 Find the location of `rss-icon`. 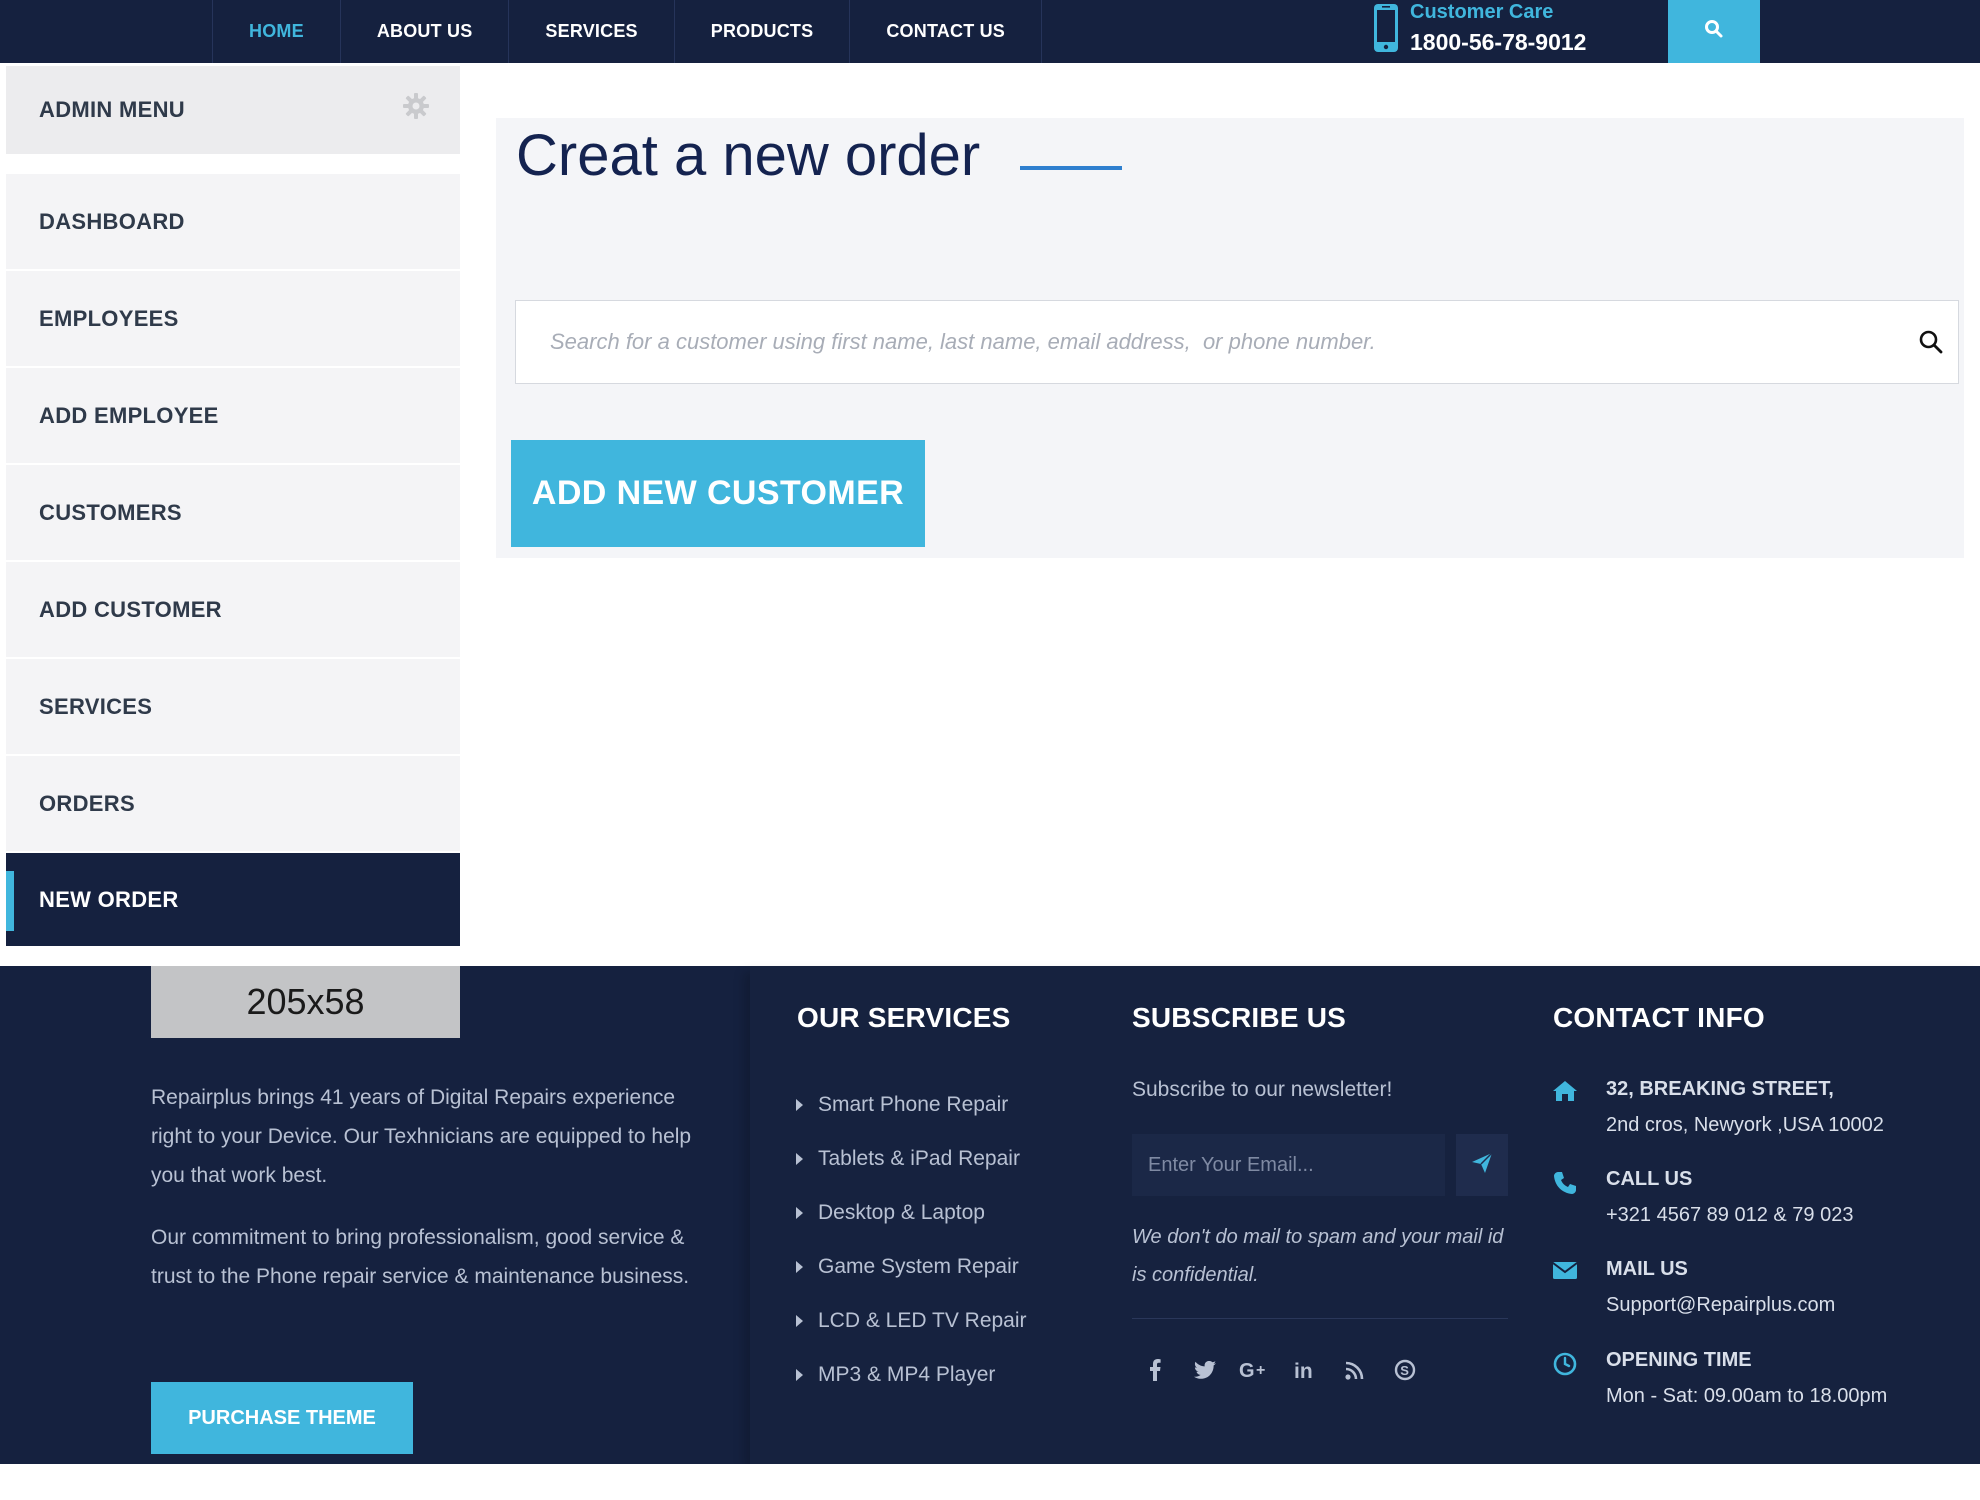

rss-icon is located at coordinates (1355, 1370).